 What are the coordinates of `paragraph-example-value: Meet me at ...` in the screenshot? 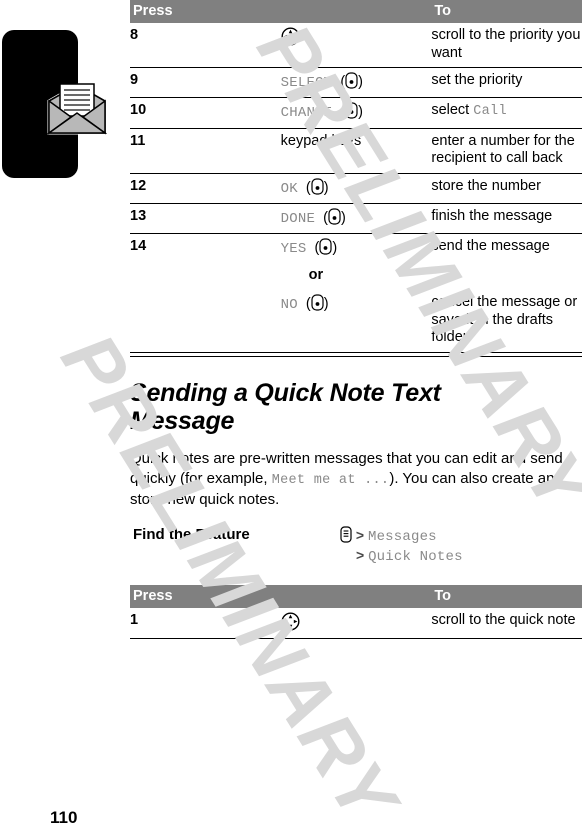 It's located at (330, 480).